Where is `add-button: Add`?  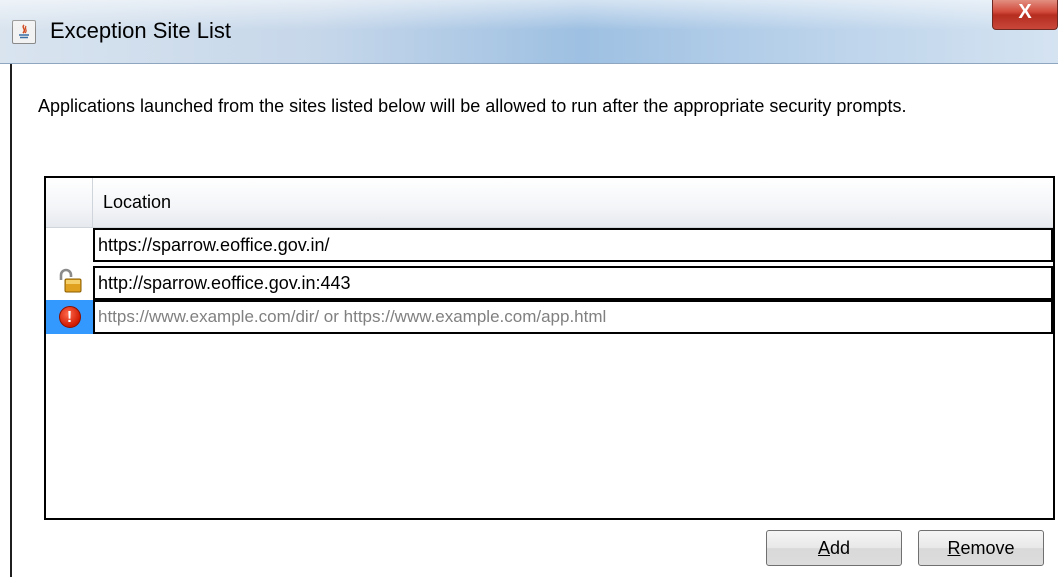
add-button: Add is located at coordinates (834, 548).